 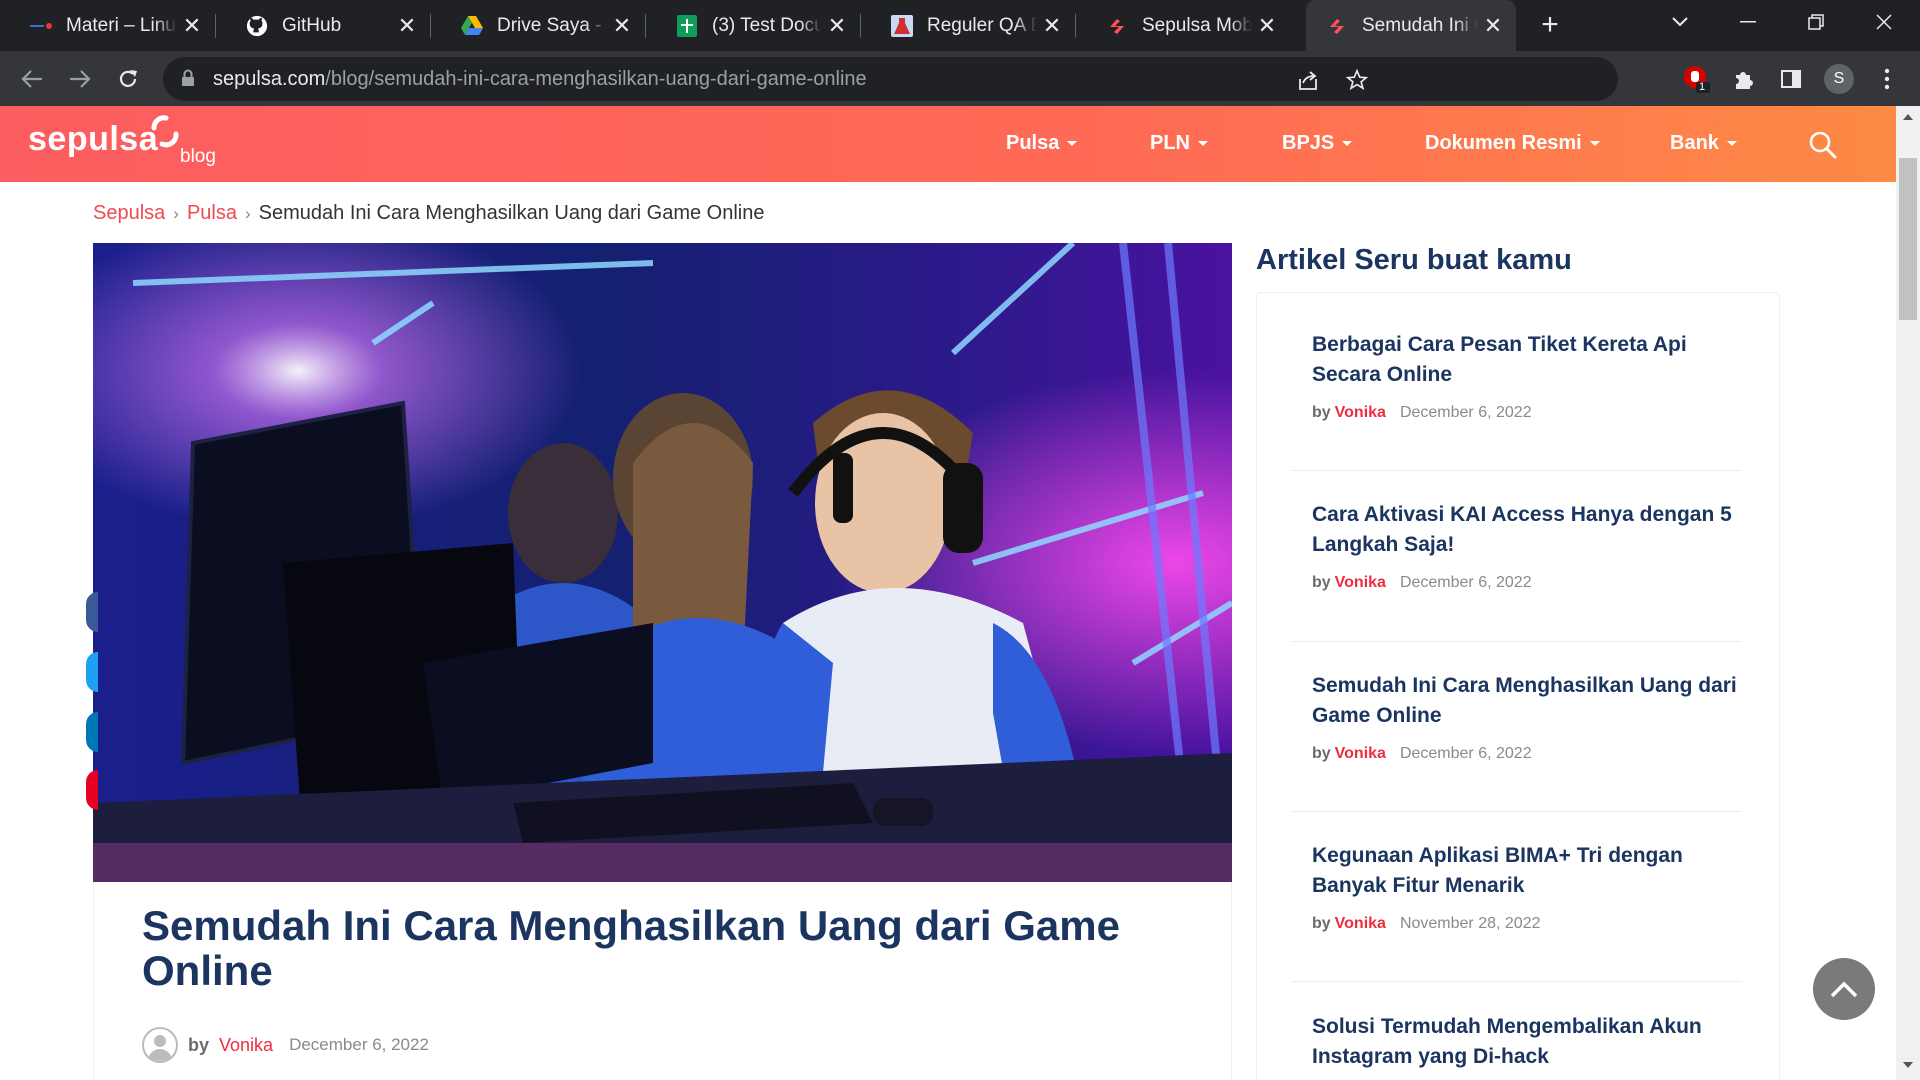 I want to click on sepulsa-icon, so click(x=1337, y=26).